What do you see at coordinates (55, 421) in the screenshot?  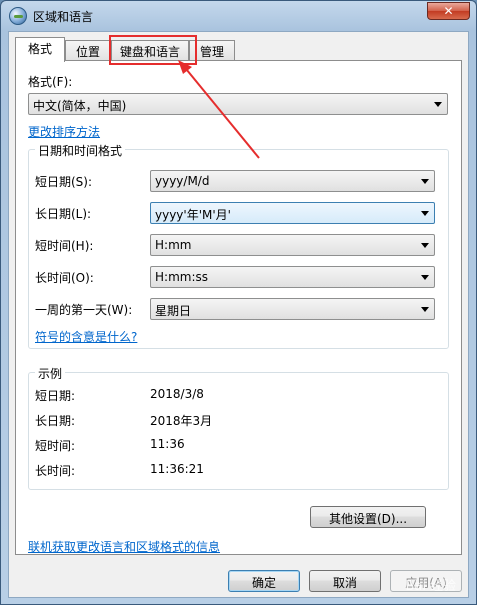 I see `example-long-date-label: 长日期:` at bounding box center [55, 421].